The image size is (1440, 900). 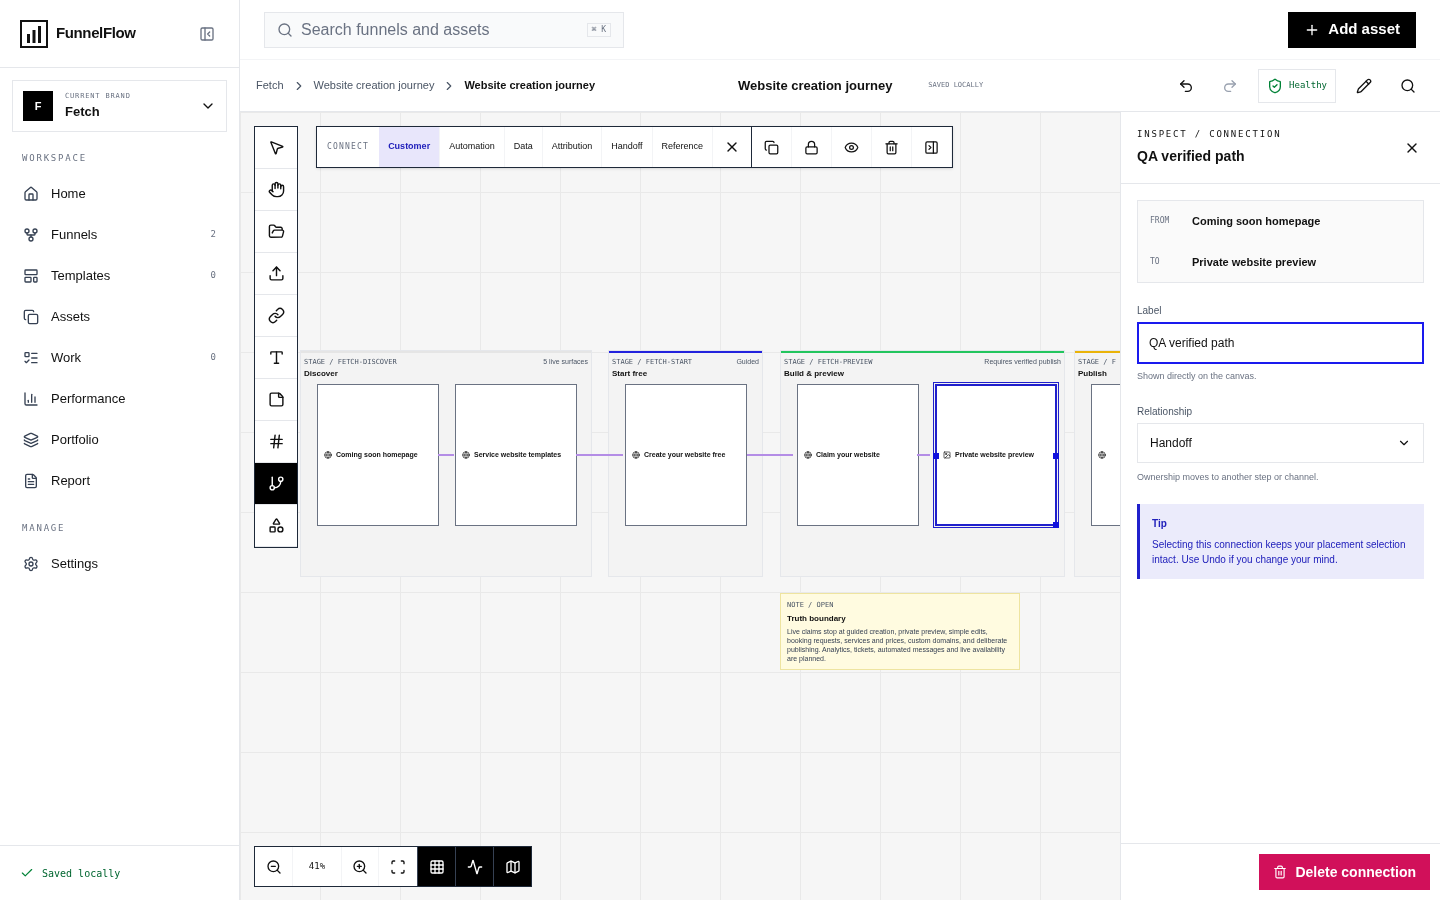 I want to click on resize-handle, so click(x=1056, y=525).